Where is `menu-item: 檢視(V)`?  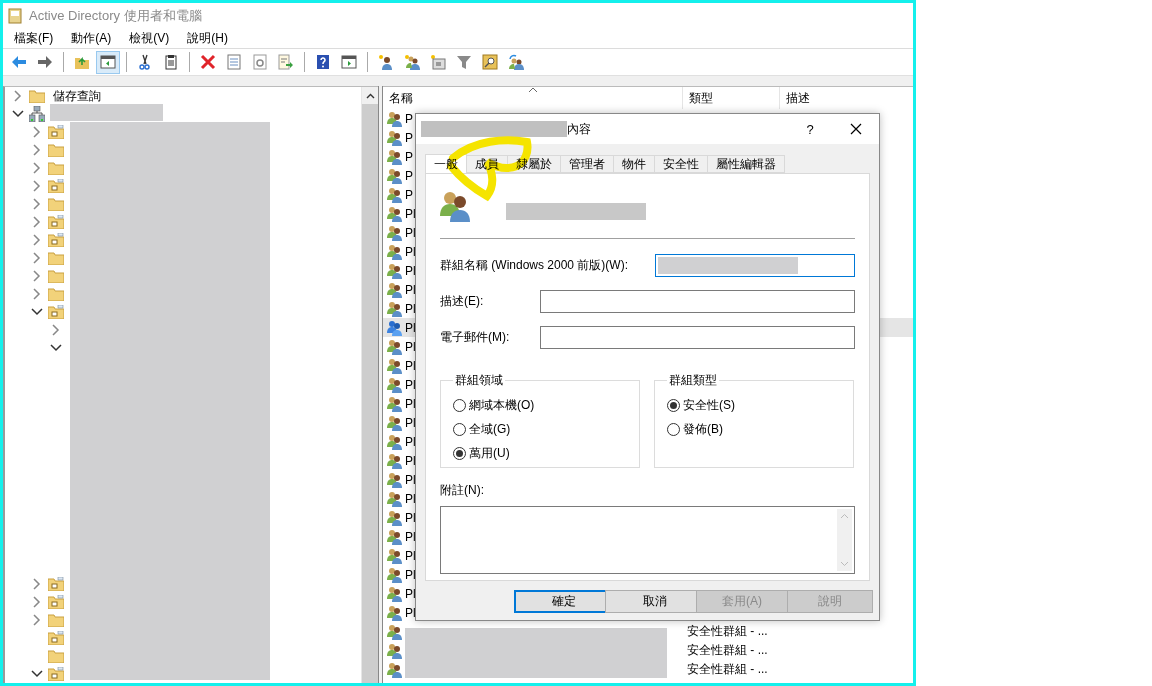
menu-item: 檢視(V) is located at coordinates (149, 38).